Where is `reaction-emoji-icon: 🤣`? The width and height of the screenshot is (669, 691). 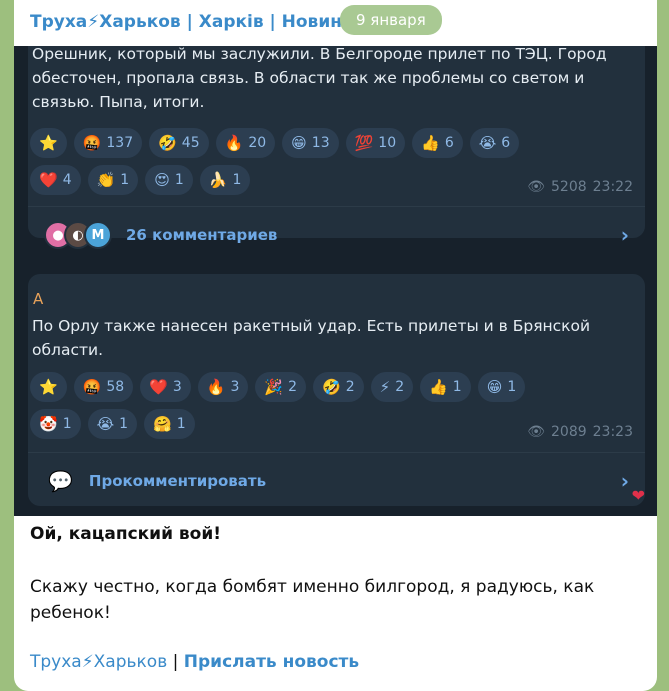 reaction-emoji-icon: 🤣 is located at coordinates (331, 386).